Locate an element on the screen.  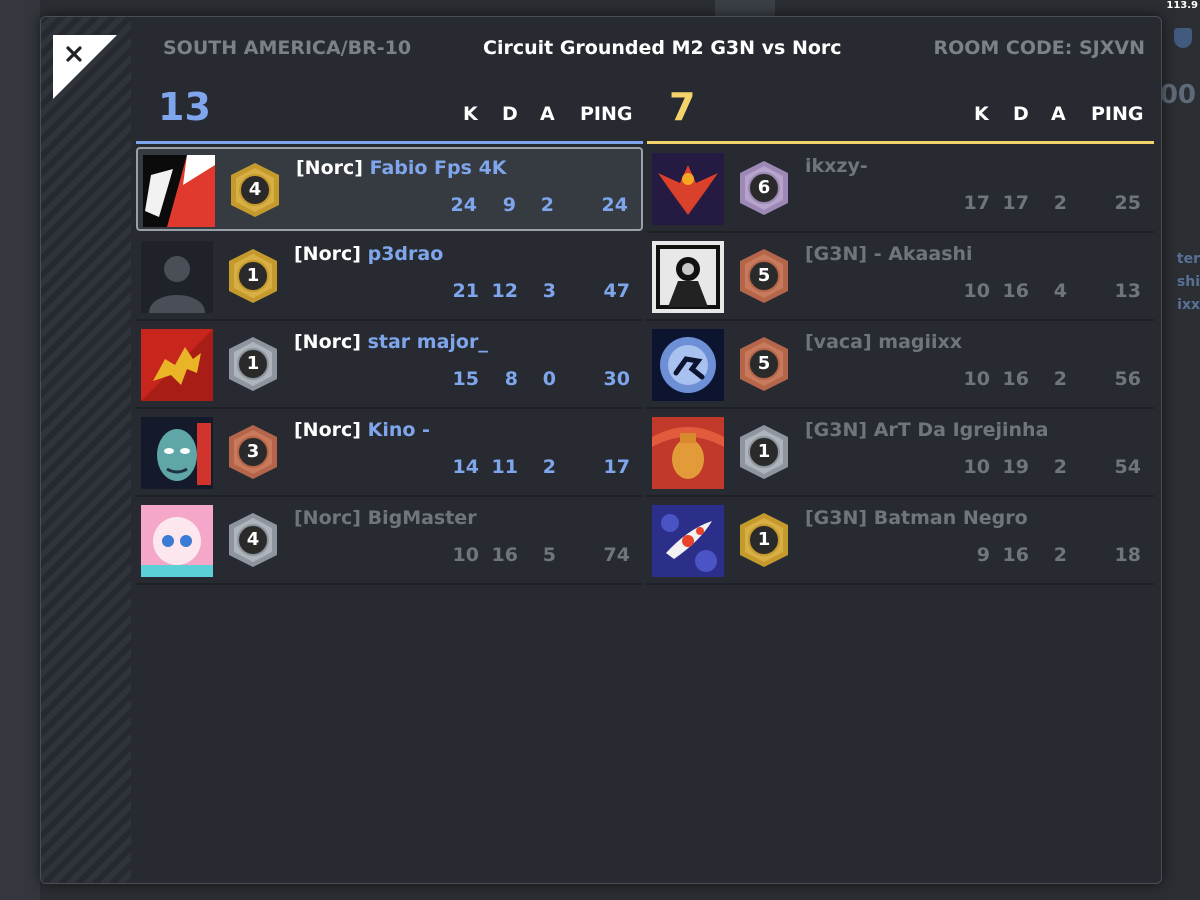
fps-counter: 113.9 is located at coordinates (1182, 5).